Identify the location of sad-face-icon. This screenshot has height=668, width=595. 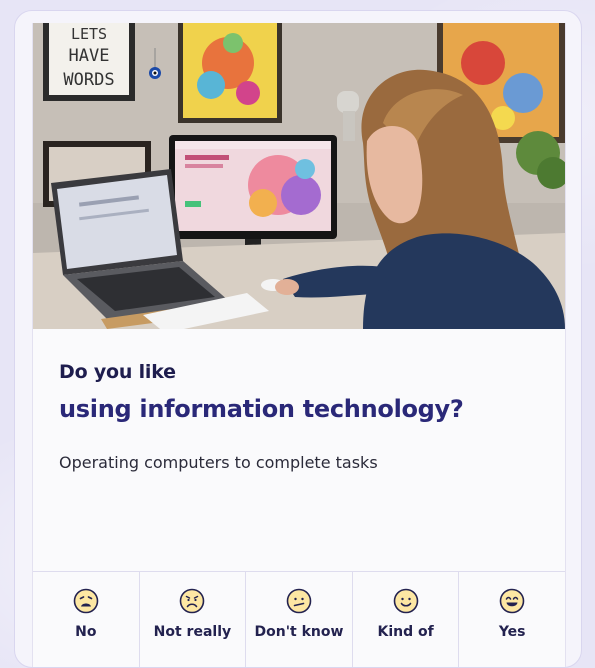
(192, 601).